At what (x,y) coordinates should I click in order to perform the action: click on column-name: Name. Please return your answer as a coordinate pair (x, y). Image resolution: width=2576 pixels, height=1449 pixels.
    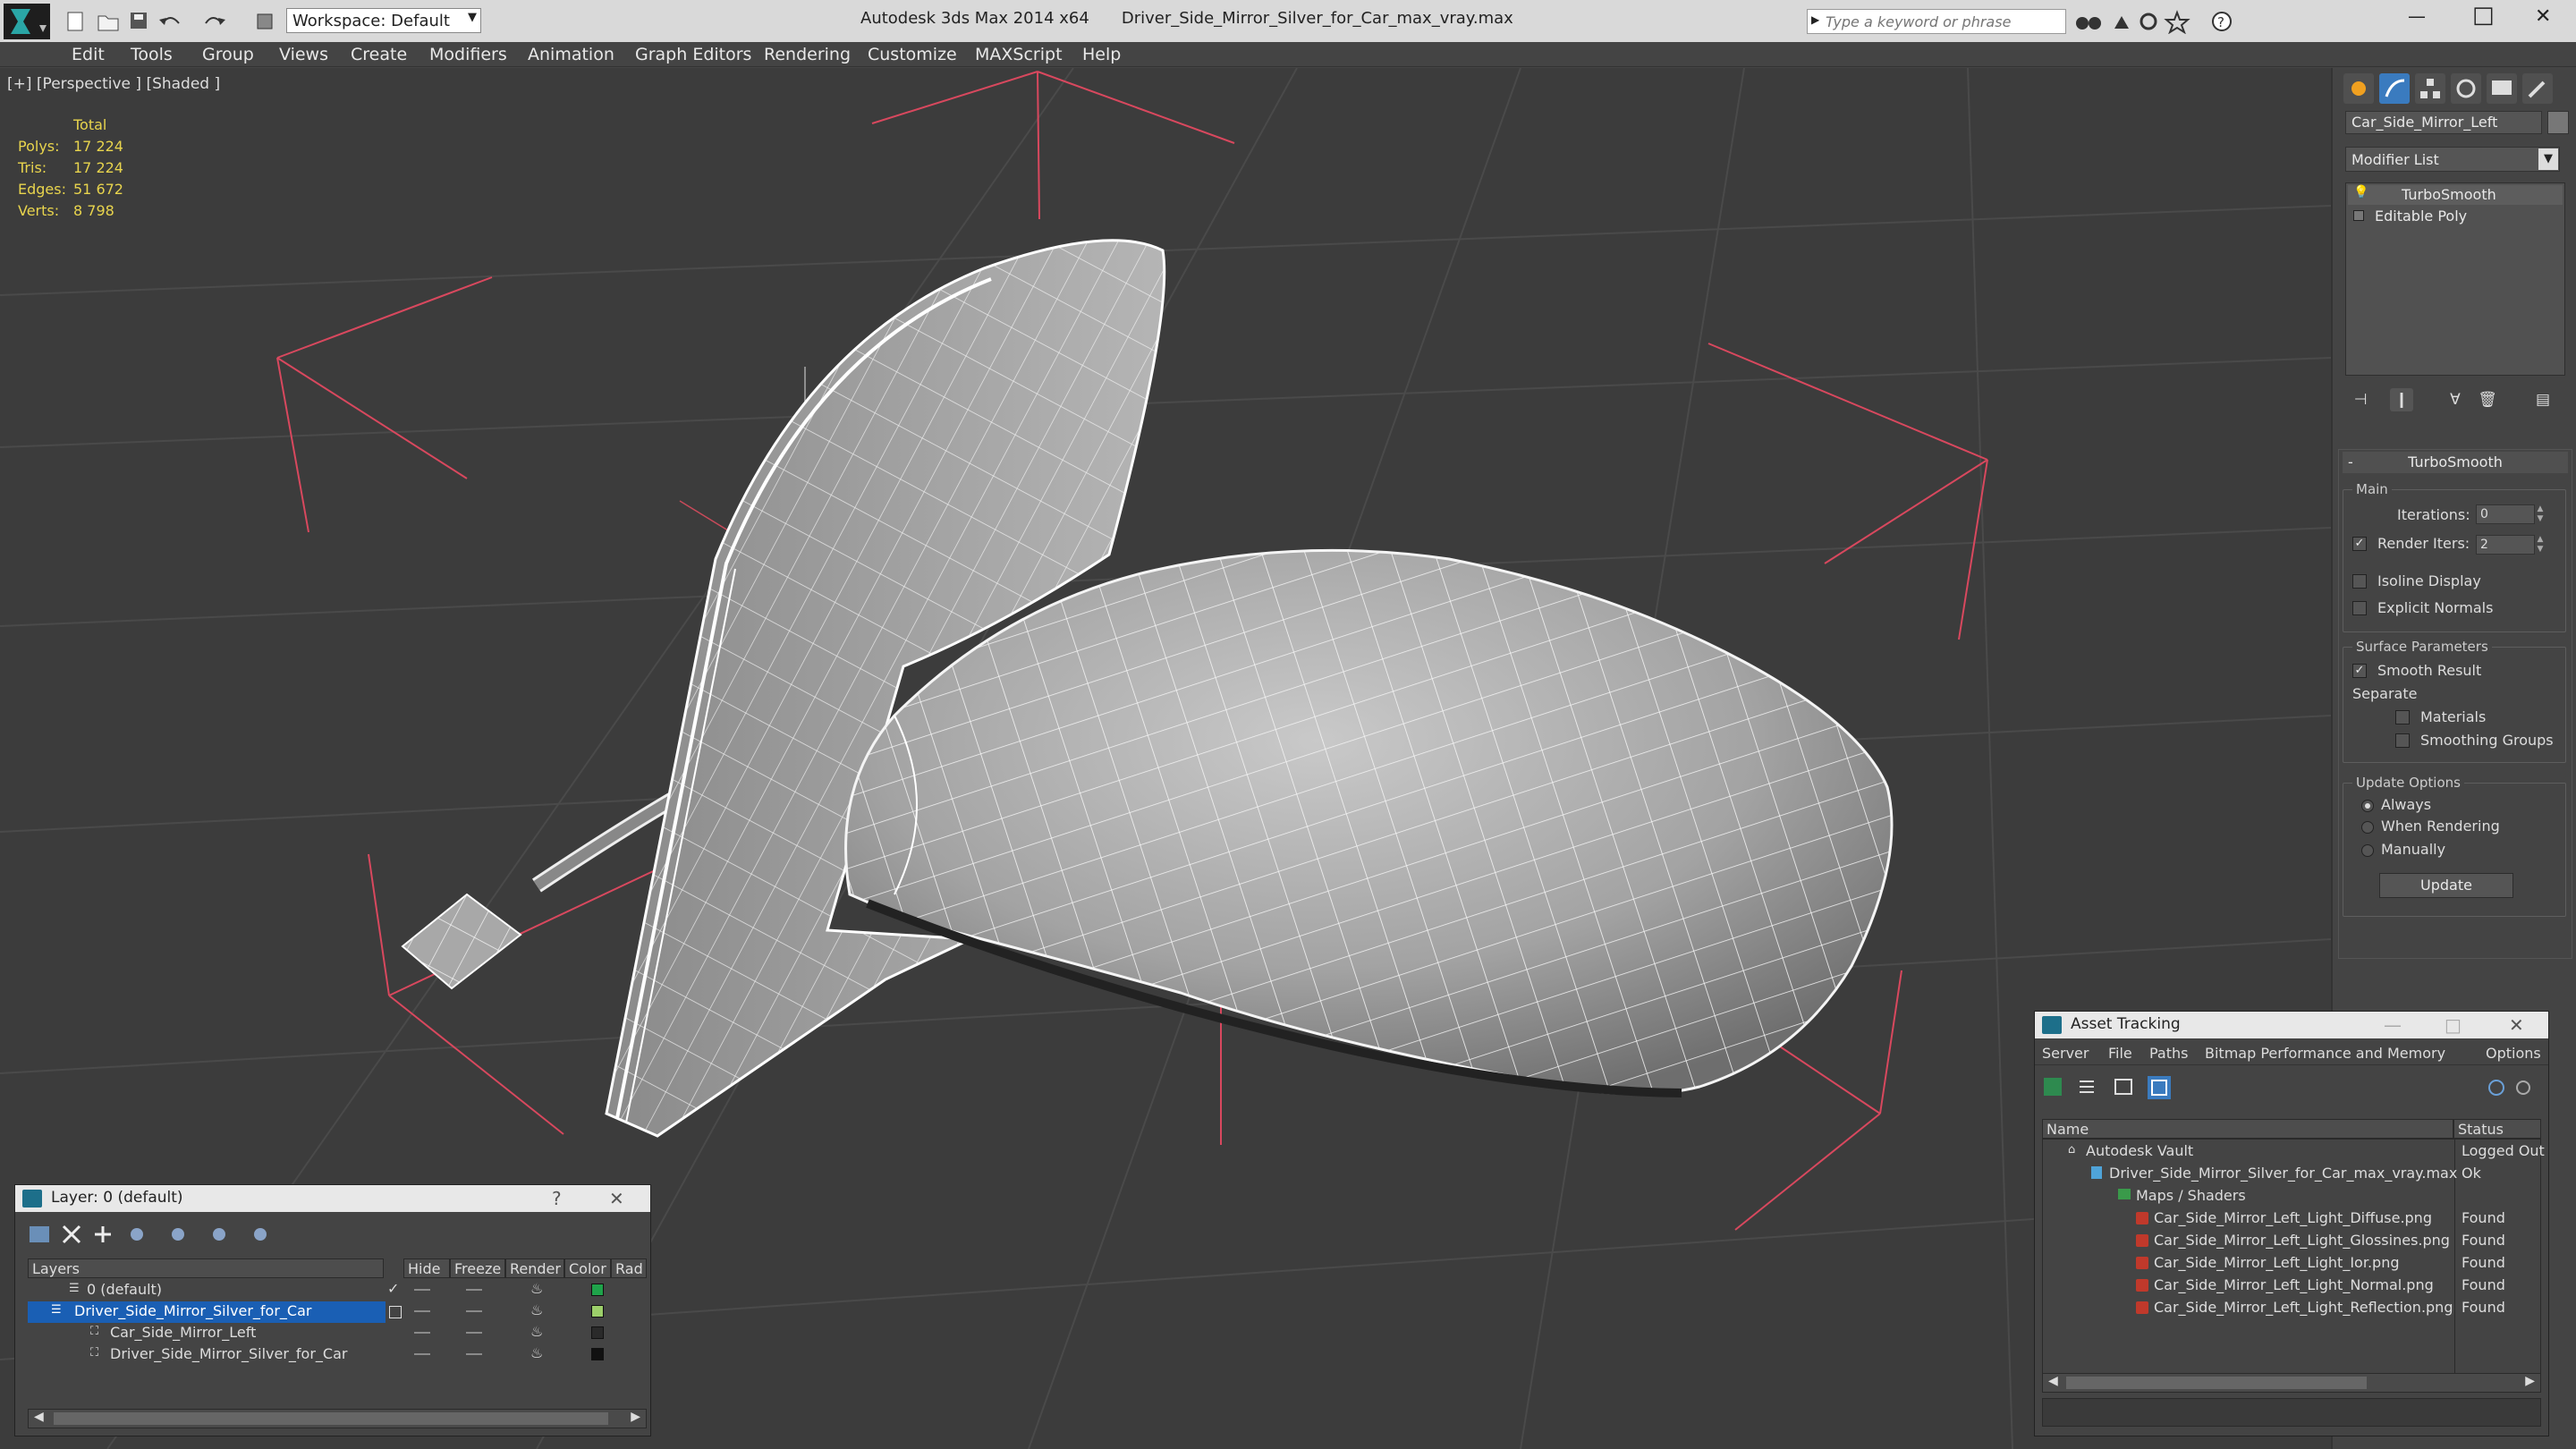
    Looking at the image, I should click on (2247, 1129).